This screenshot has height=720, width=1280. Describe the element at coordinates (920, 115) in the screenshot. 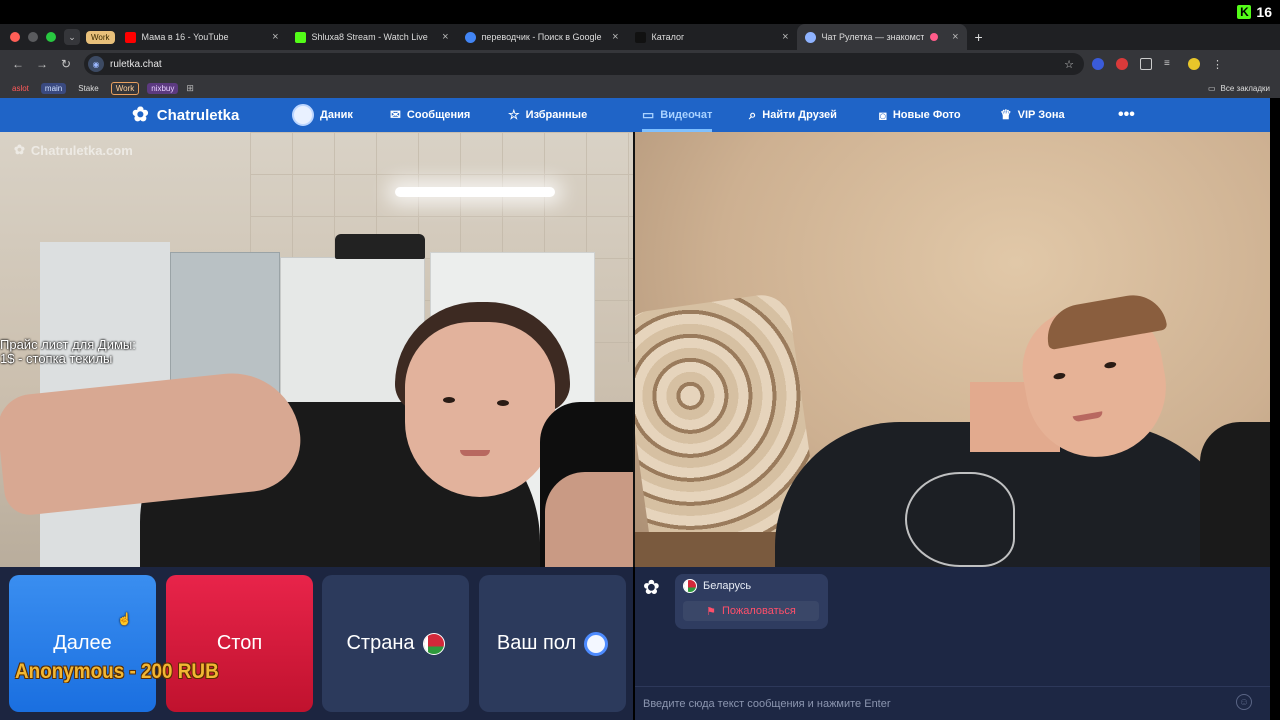

I see `nav-new-photos: ◙ Новые Фото` at that location.